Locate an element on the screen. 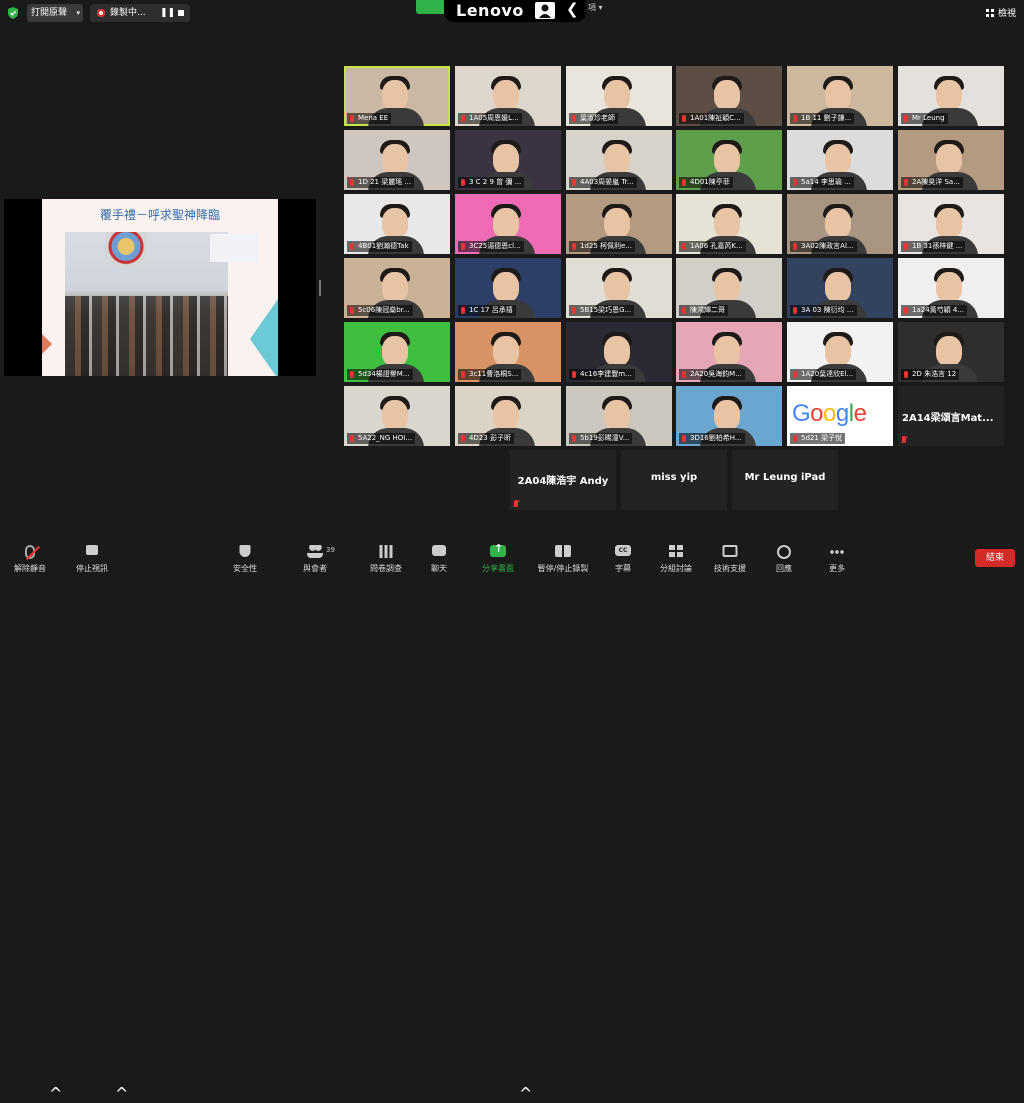  shared-screen: 覆手禮－呼求聖神降臨 is located at coordinates (160, 287).